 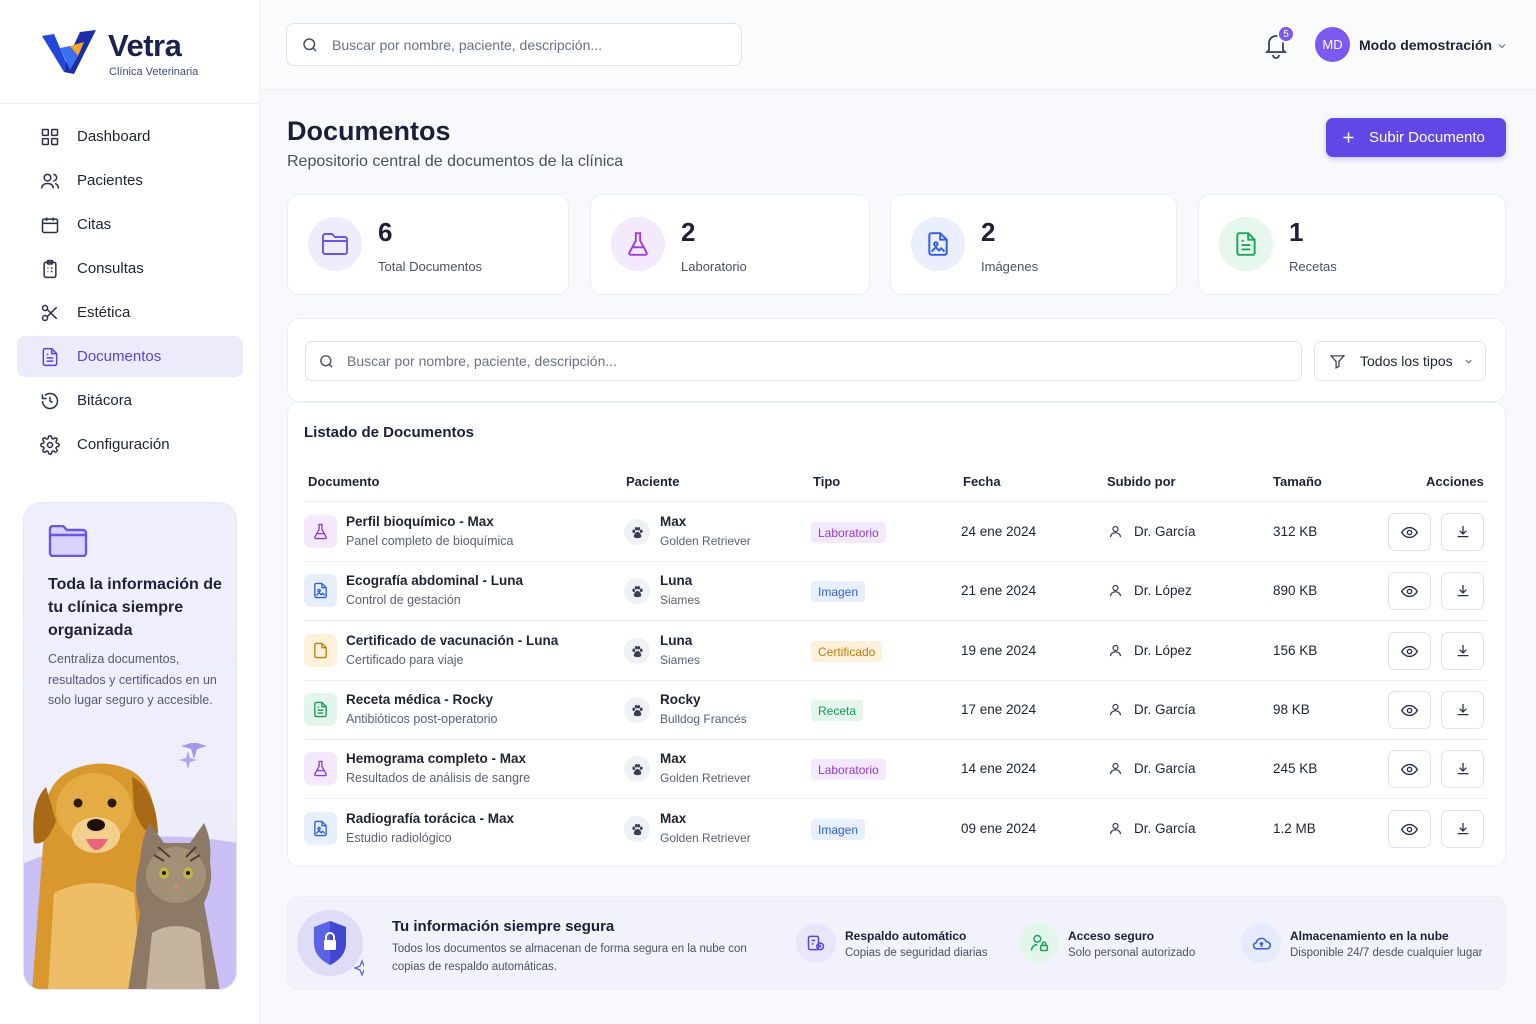 What do you see at coordinates (1425, 45) in the screenshot?
I see `user-name: Modo demostración` at bounding box center [1425, 45].